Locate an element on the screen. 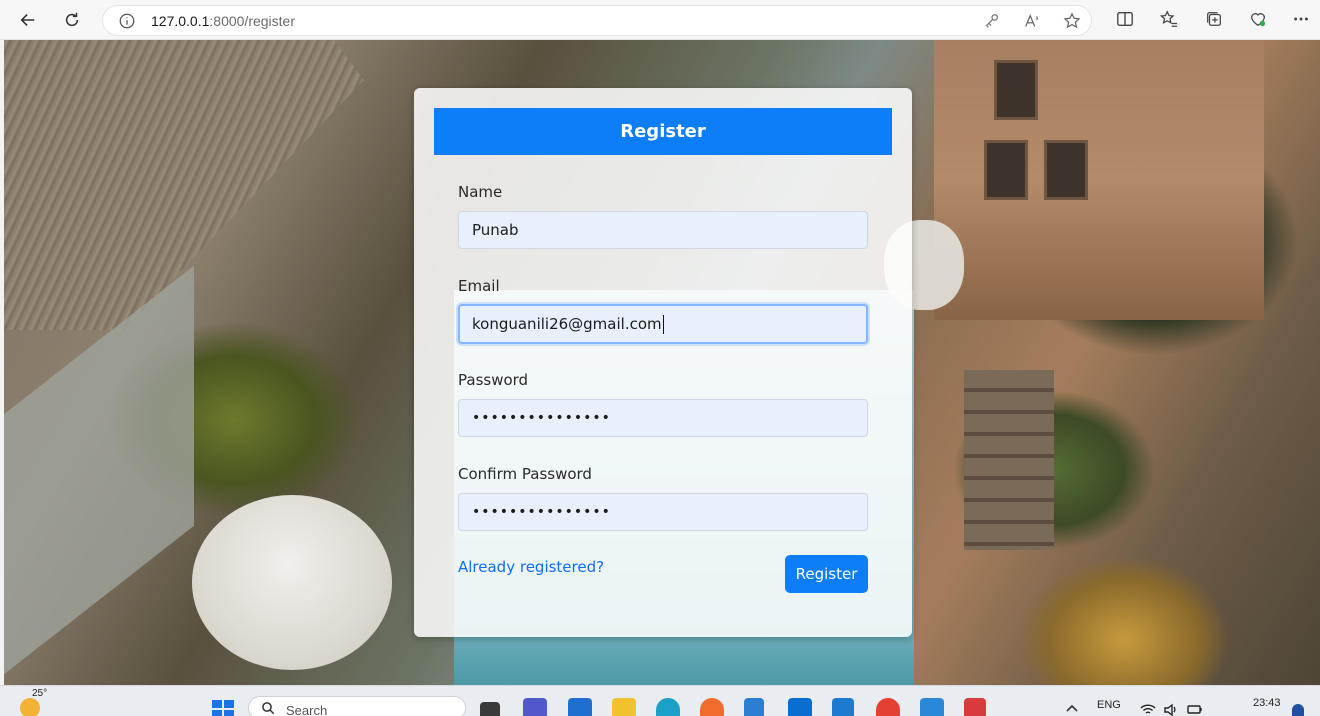  confirm-password-input: ••••••••••••••• is located at coordinates (663, 512).